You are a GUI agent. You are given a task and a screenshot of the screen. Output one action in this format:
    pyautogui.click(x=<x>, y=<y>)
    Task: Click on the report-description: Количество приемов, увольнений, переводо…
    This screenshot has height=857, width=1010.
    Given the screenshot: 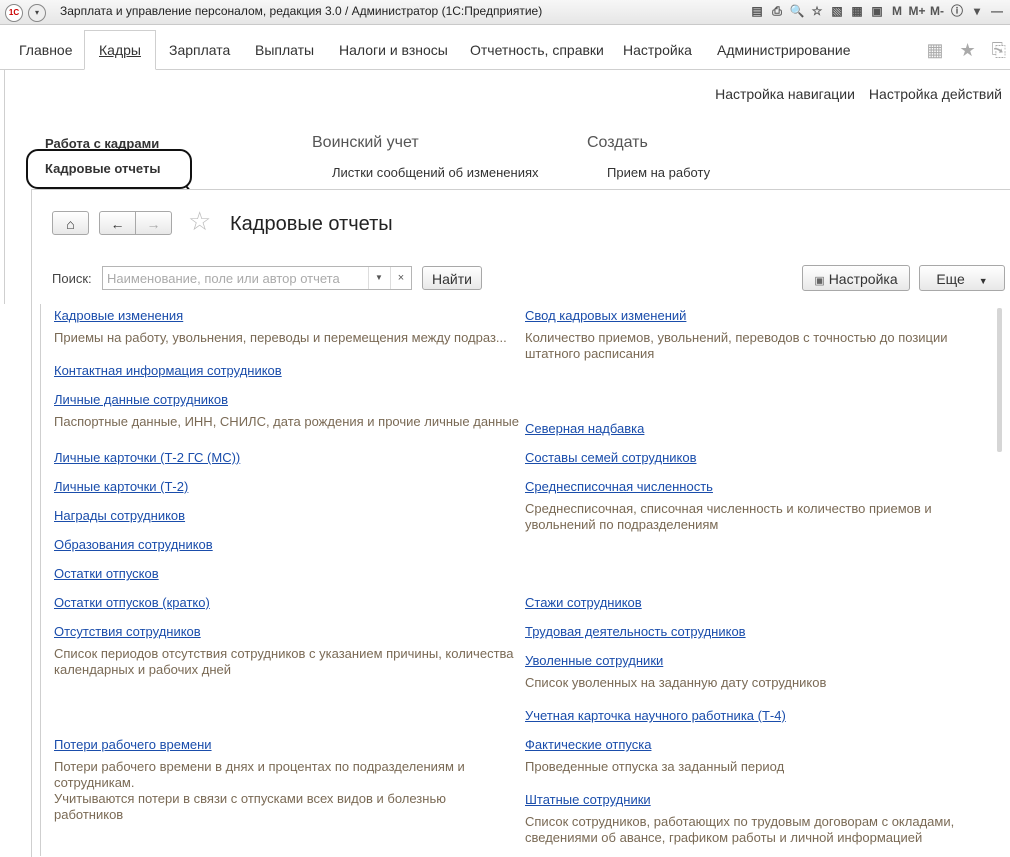 What is the action you would take?
    pyautogui.click(x=736, y=345)
    